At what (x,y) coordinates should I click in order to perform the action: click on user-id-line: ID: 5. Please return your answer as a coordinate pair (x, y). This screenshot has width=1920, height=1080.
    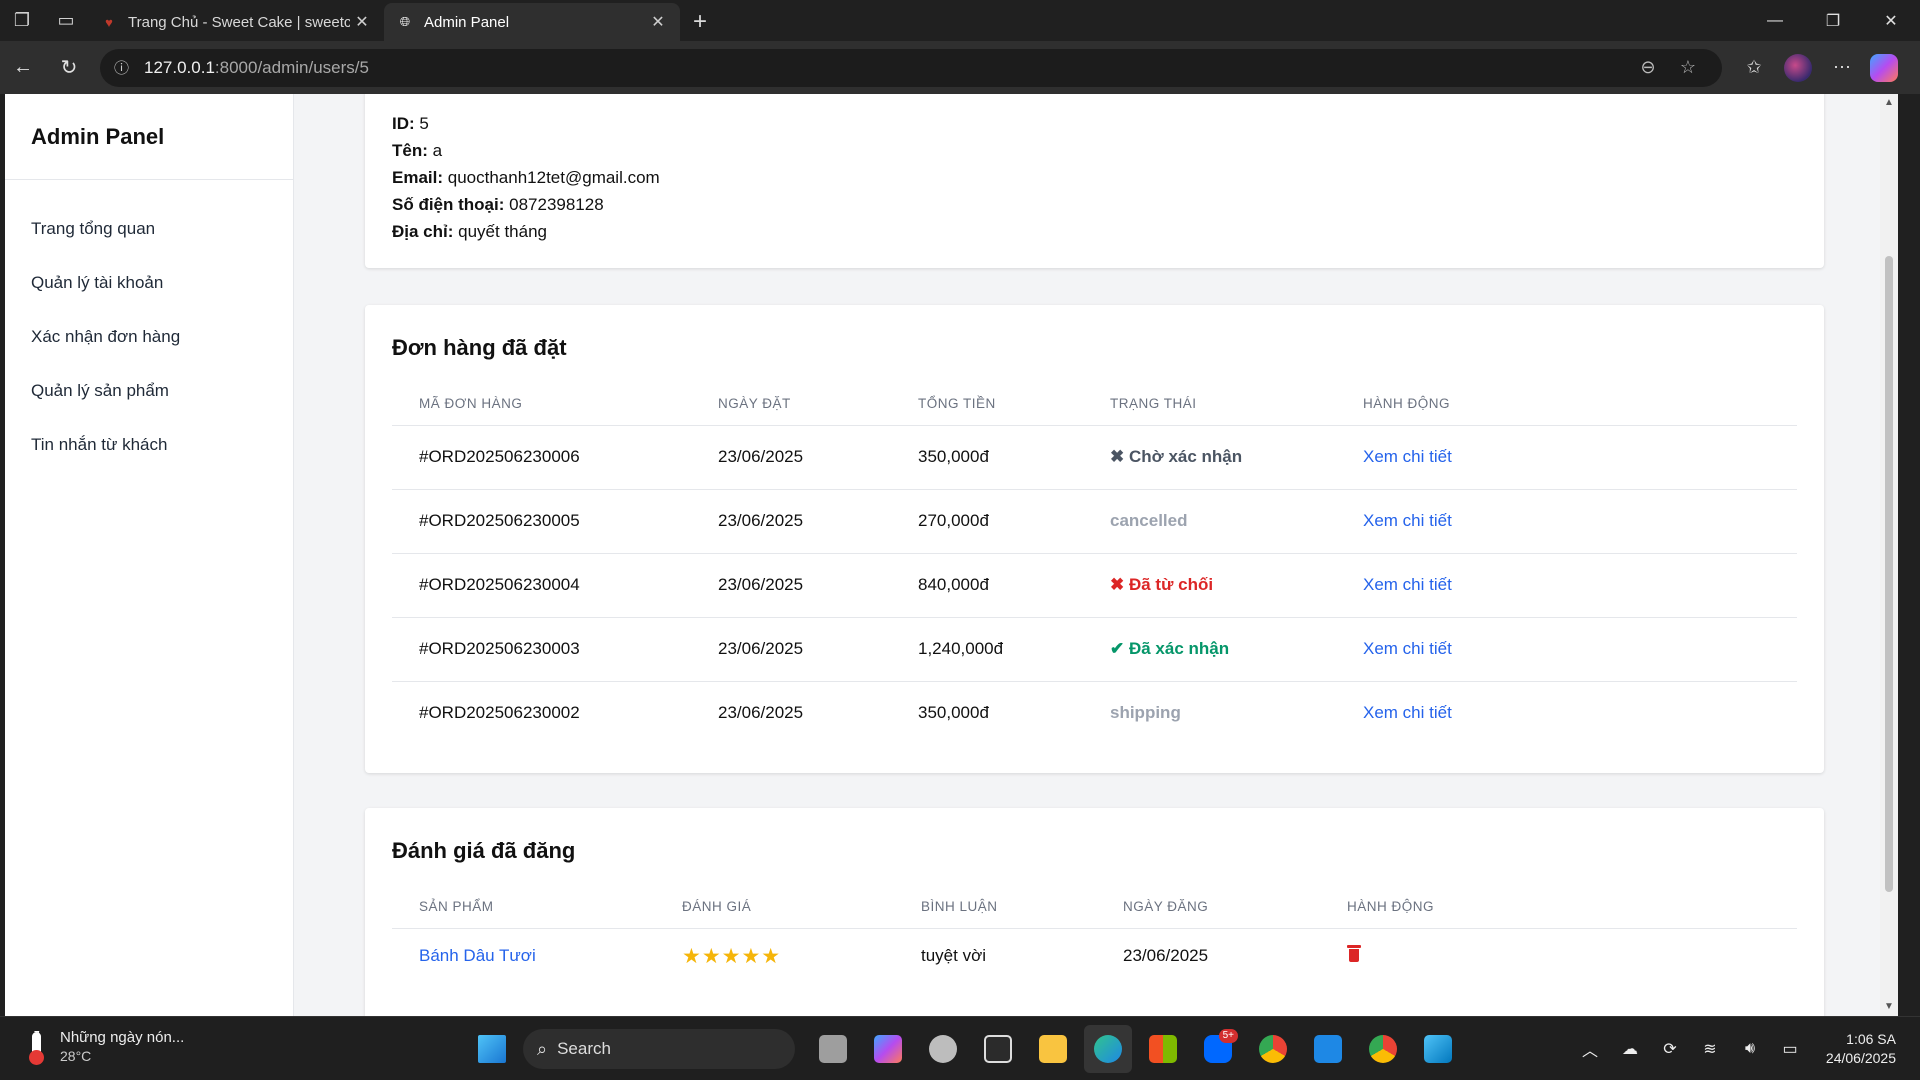
    Looking at the image, I should click on (410, 123).